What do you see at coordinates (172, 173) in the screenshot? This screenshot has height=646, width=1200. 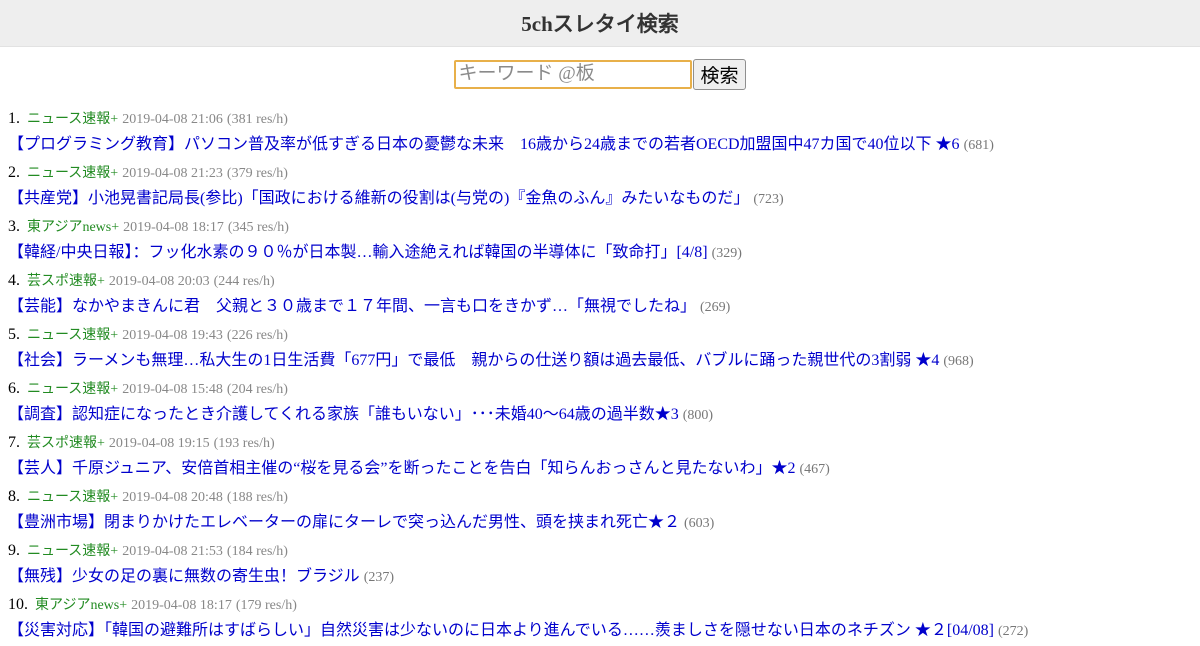 I see `thread-date: 2019-04-08 21:23` at bounding box center [172, 173].